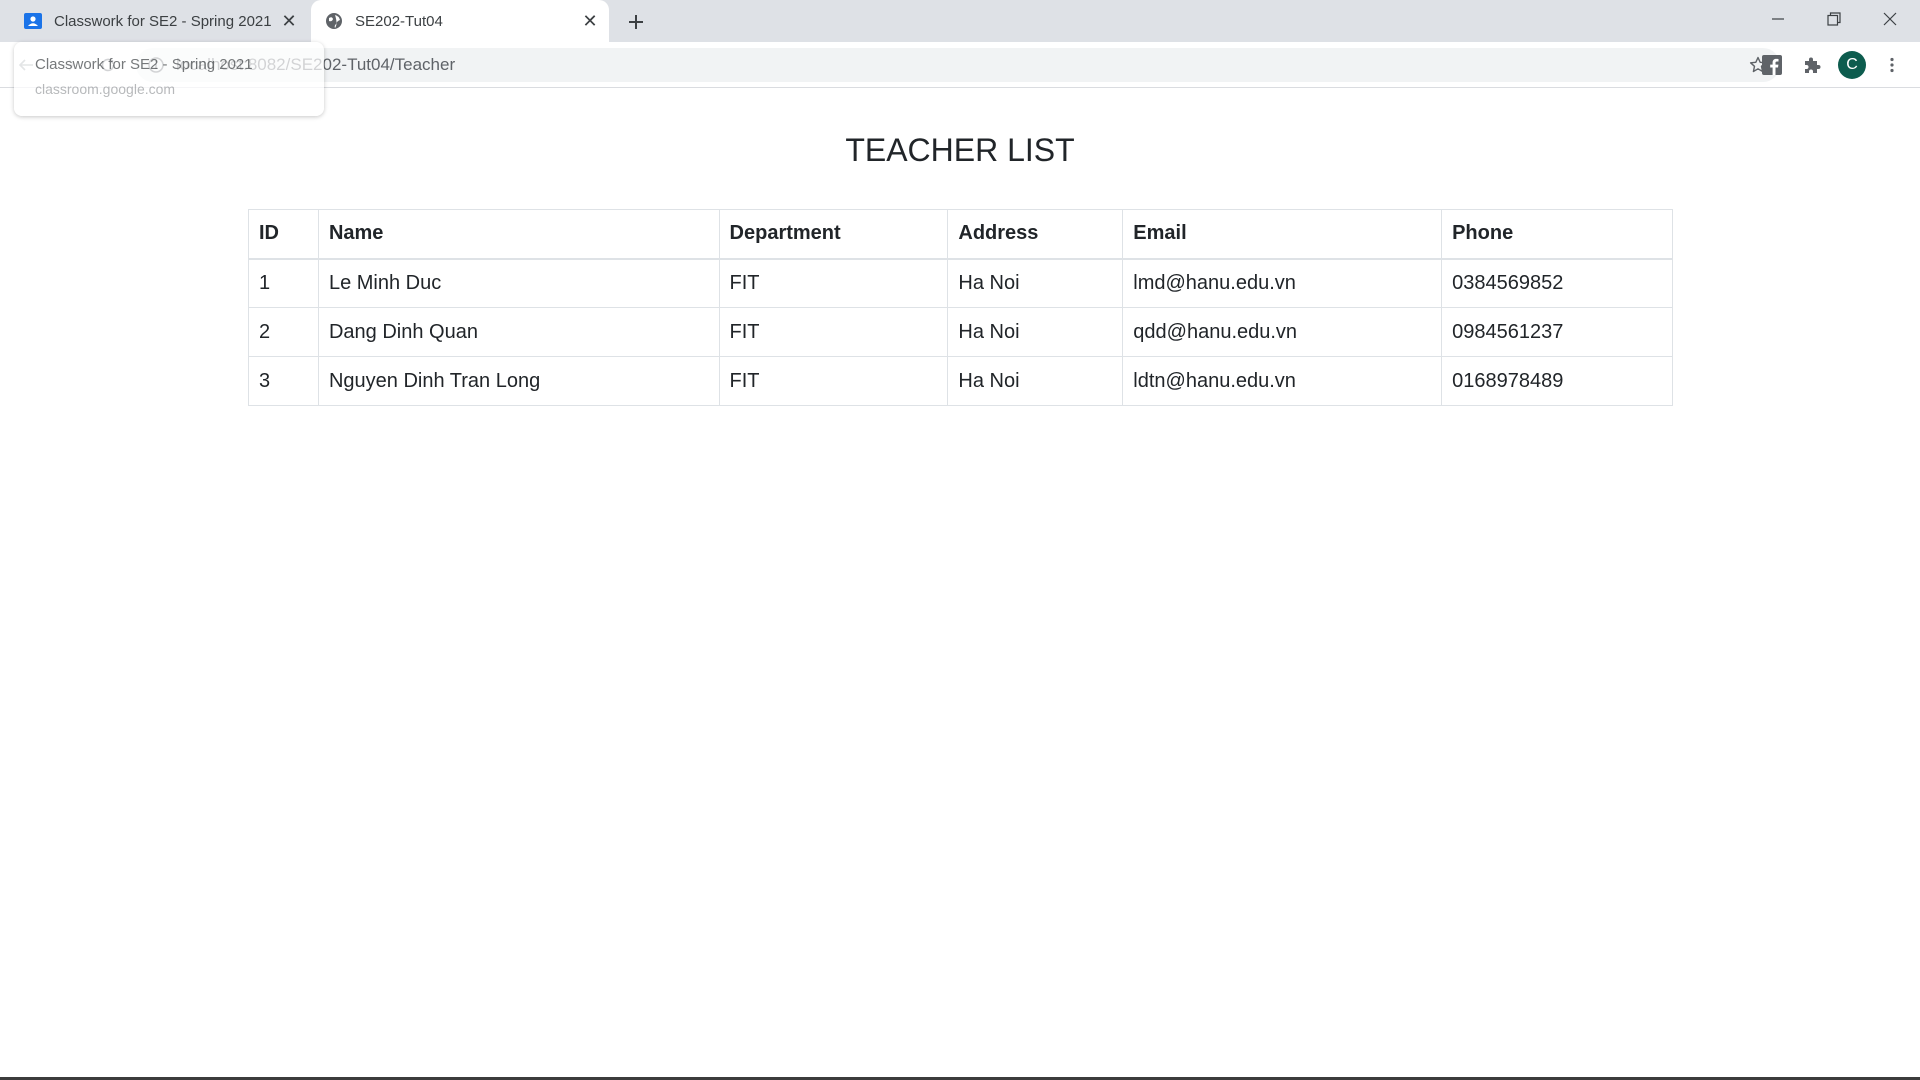 This screenshot has height=1080, width=1920. I want to click on cell-email: qdd@hanu.edu.vn, so click(1282, 332).